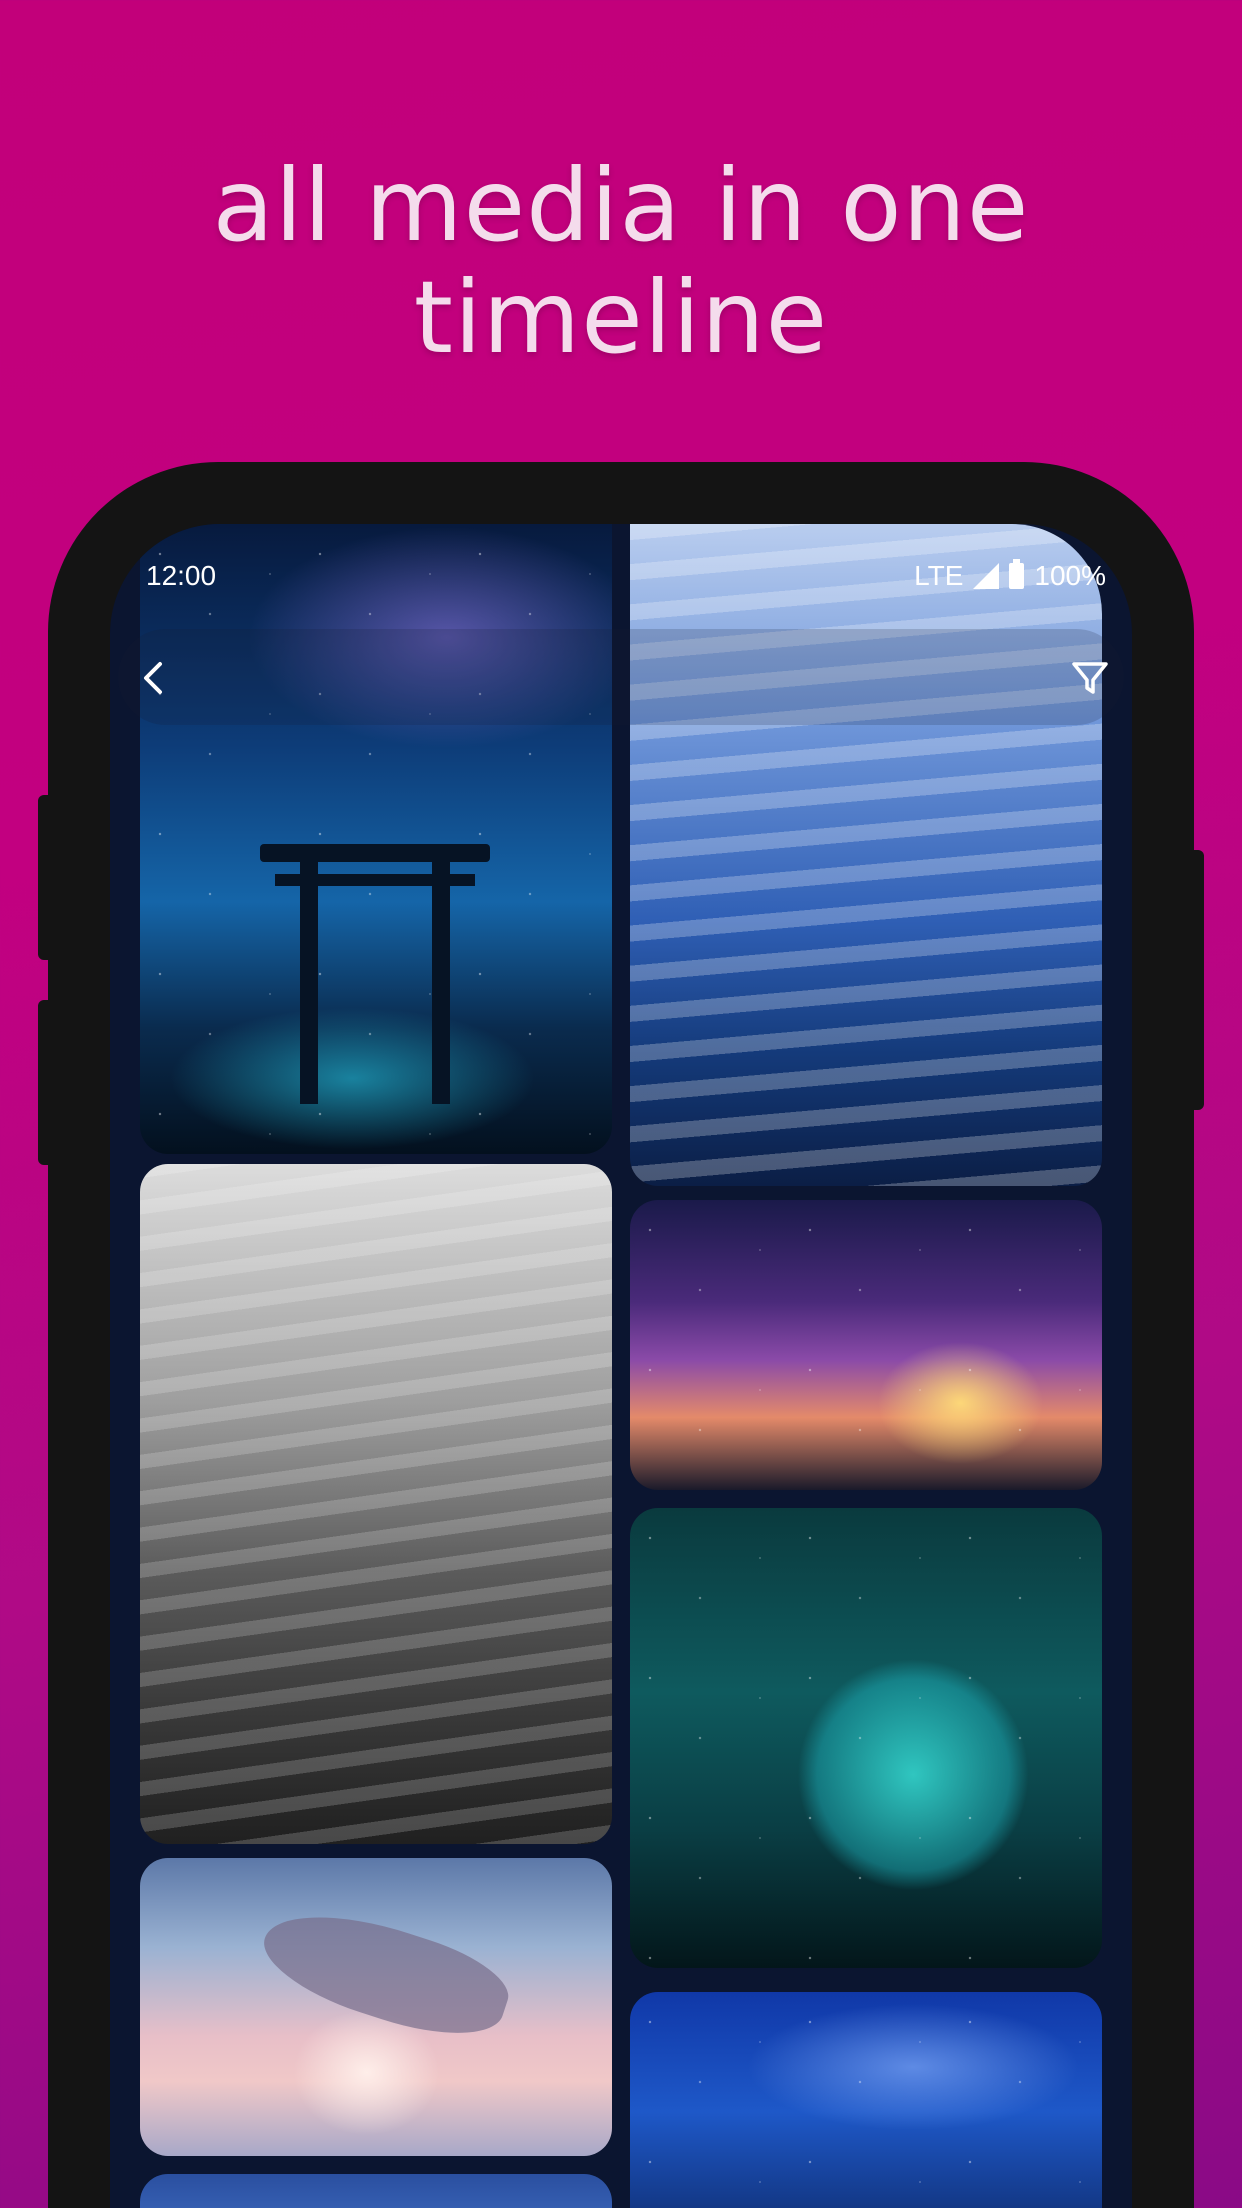  What do you see at coordinates (866, 1345) in the screenshot?
I see `gallery-item-purple-sunset` at bounding box center [866, 1345].